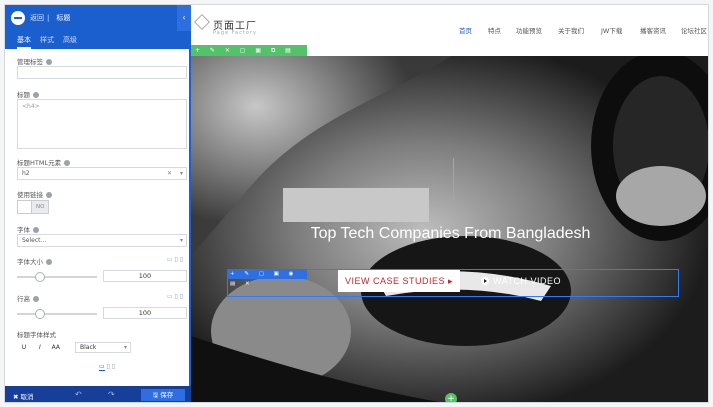 The image size is (713, 407). I want to click on image-placeholder, so click(356, 205).